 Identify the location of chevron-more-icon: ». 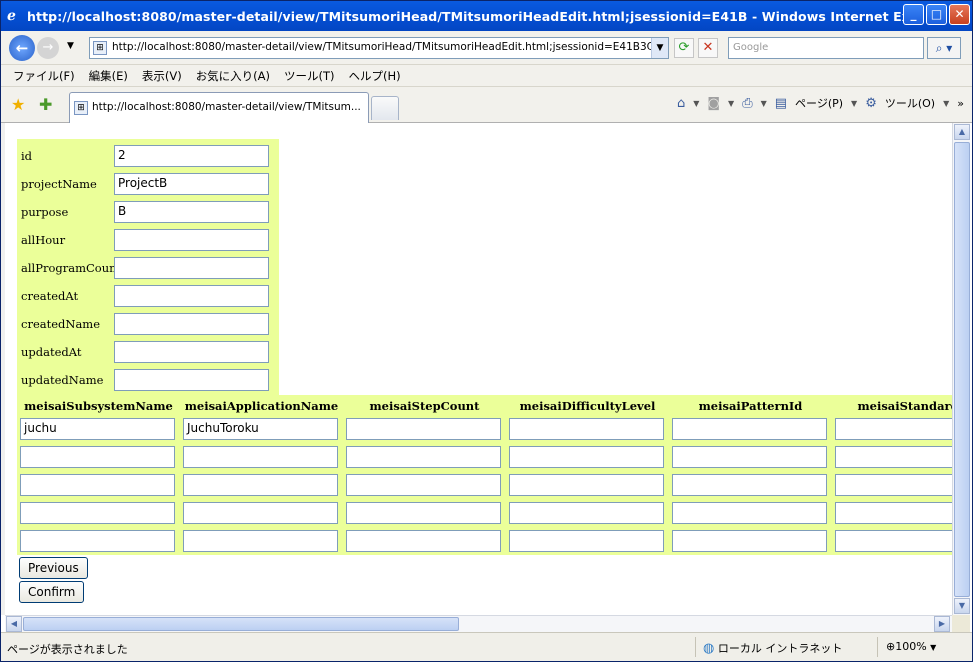
(960, 103).